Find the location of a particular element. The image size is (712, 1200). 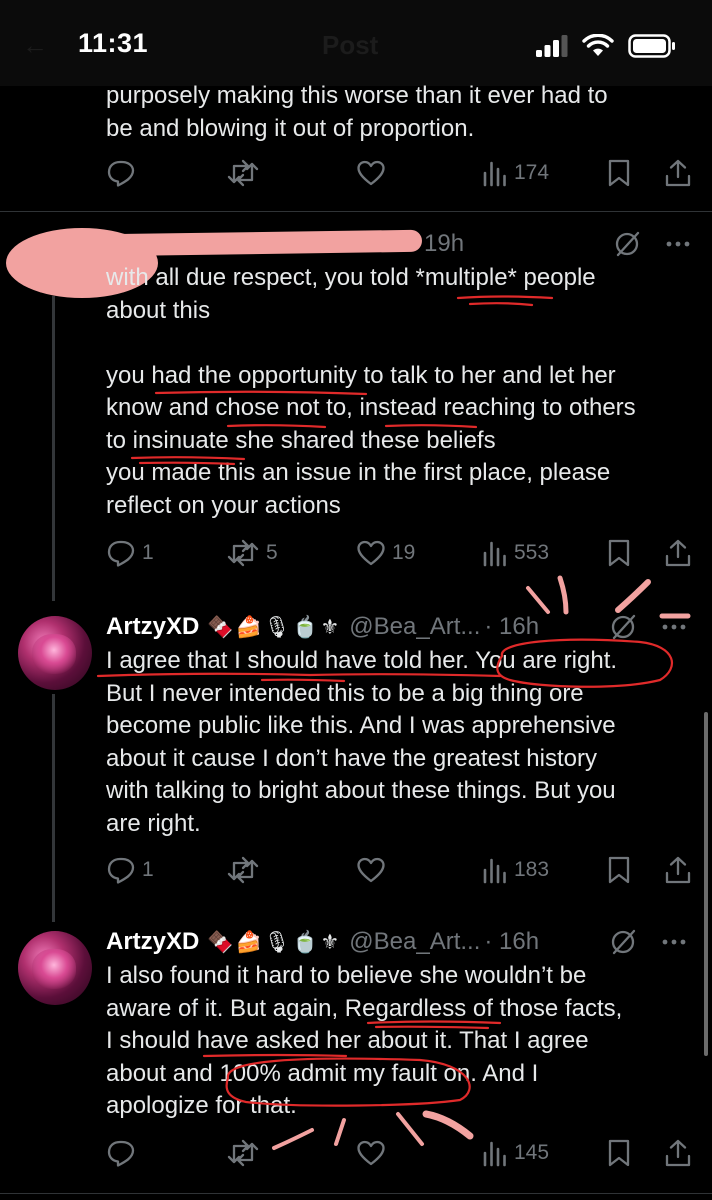

status-time: 11:31 is located at coordinates (113, 43).